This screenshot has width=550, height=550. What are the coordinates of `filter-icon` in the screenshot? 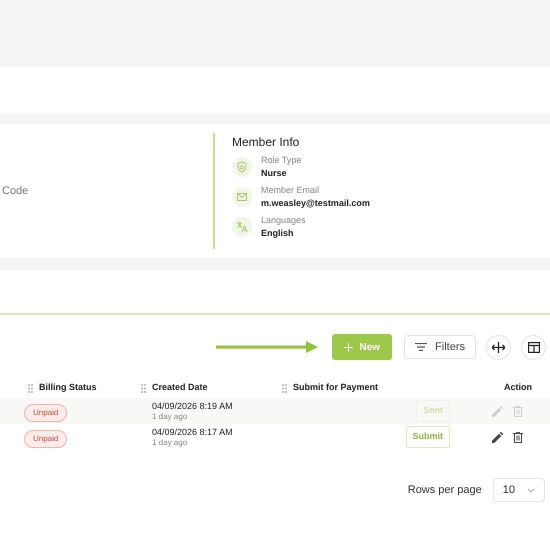 It's located at (421, 347).